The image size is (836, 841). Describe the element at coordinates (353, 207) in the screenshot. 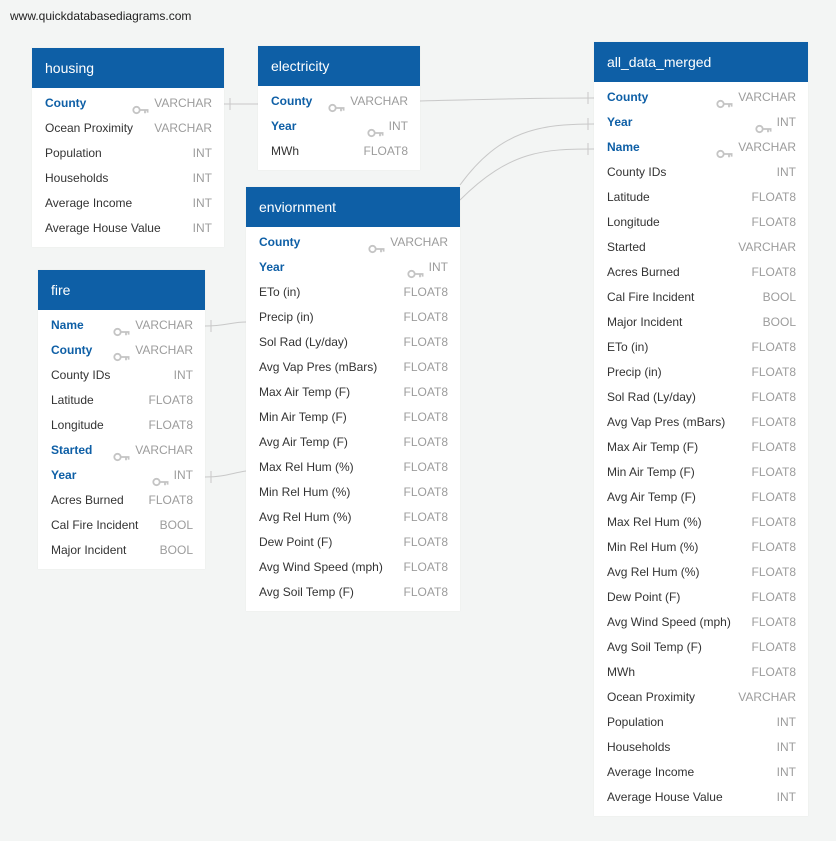

I see `table-title: enviornment` at that location.